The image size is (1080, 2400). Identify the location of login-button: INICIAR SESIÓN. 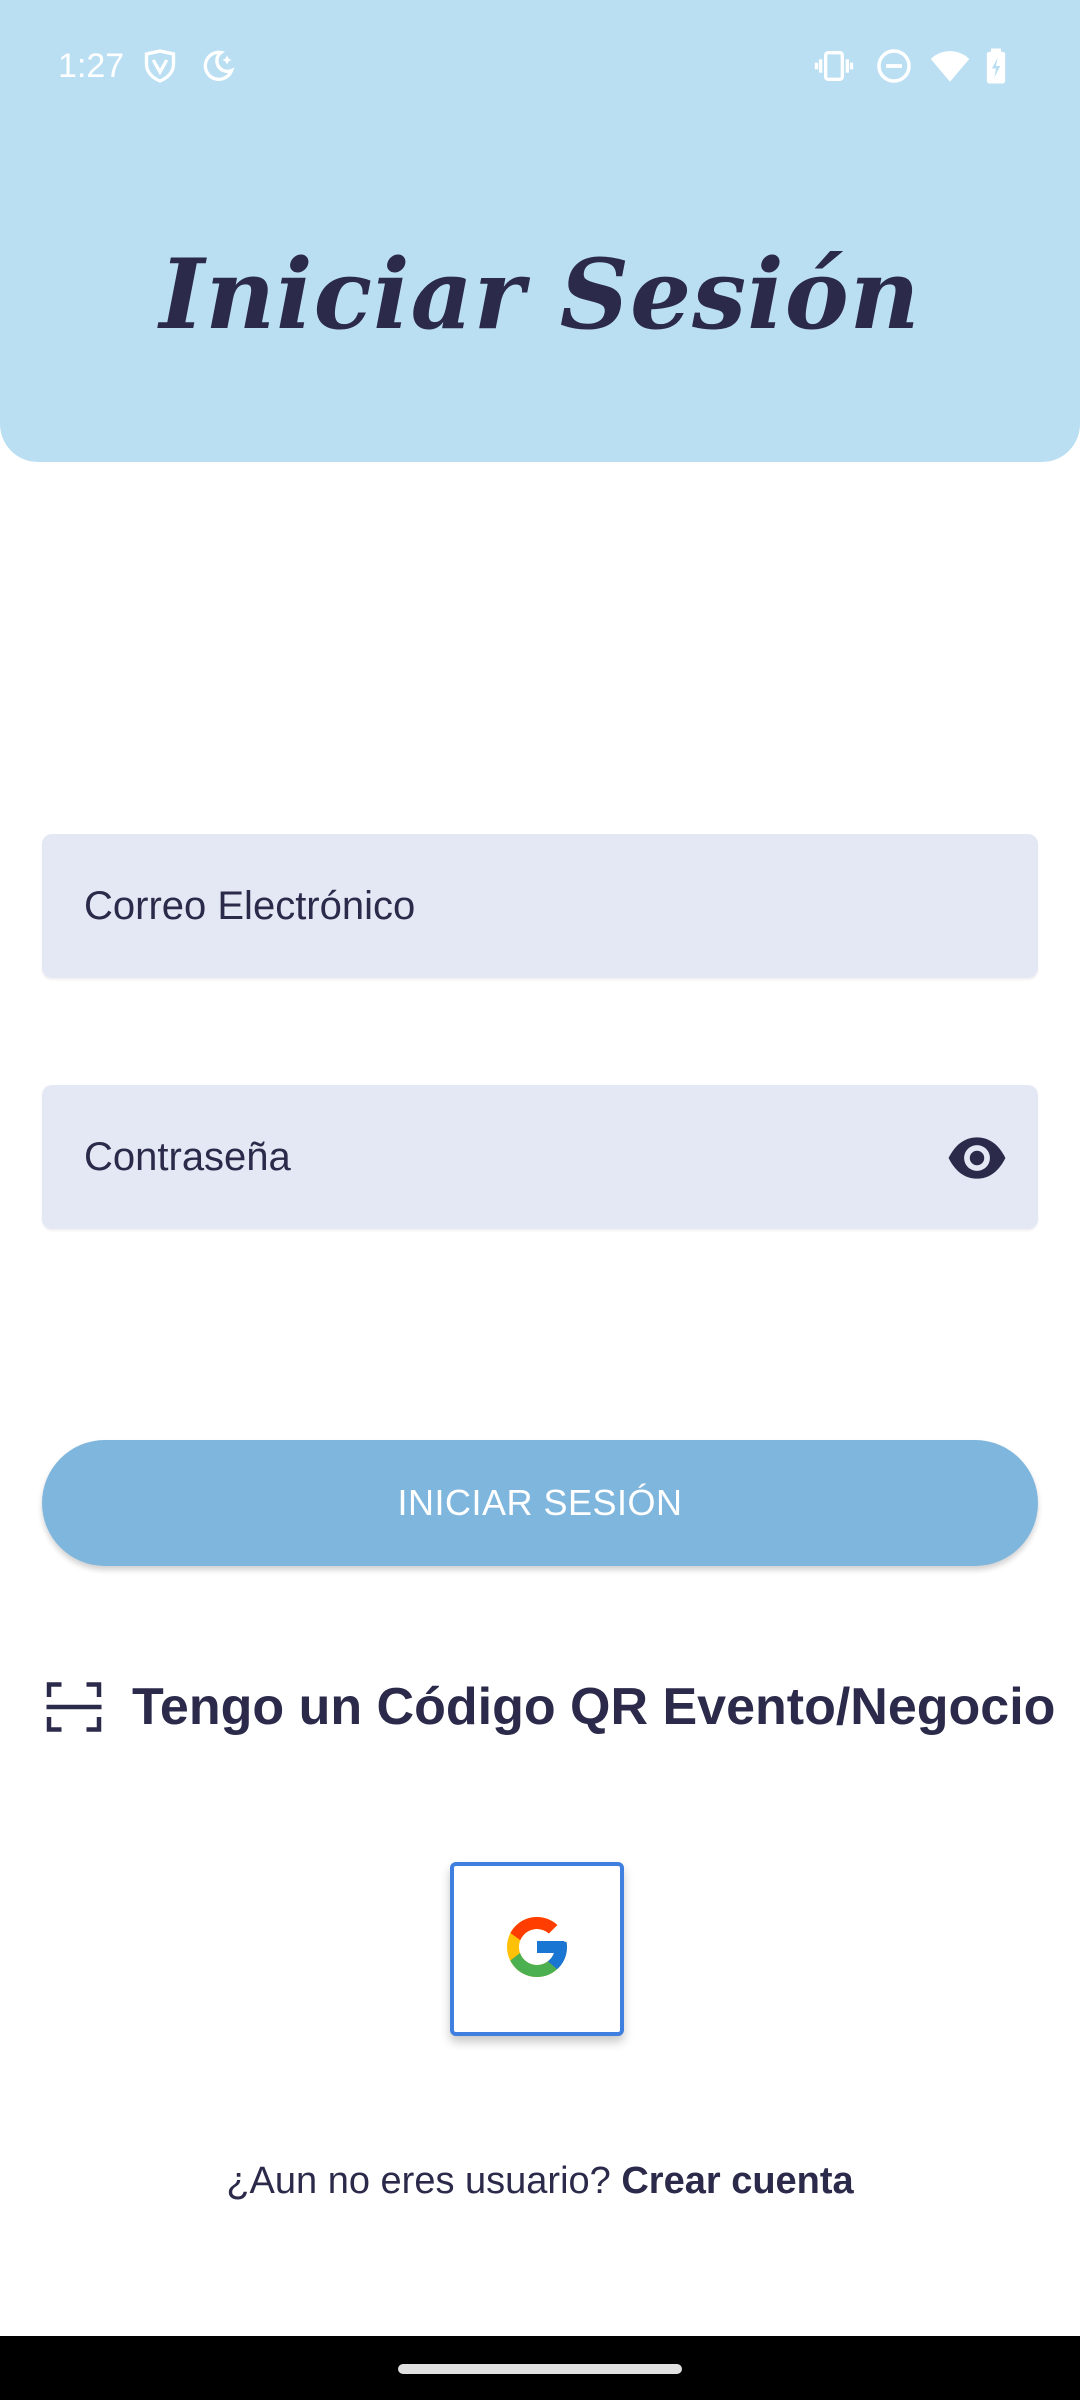
(540, 1503).